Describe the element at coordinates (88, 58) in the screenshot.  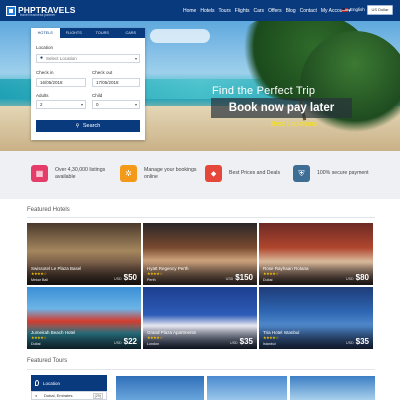
I see `location-input: ● Select Location ▾` at that location.